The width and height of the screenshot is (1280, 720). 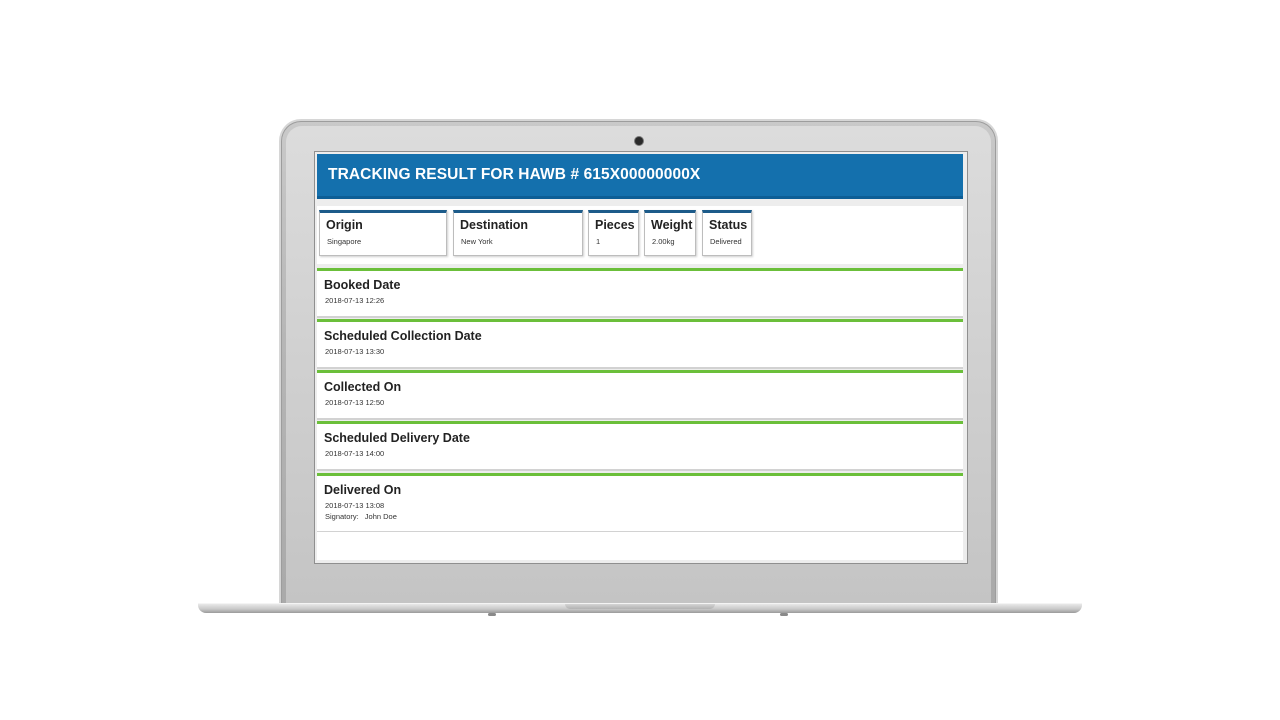 I want to click on tracking-header: TRACKING RESULT FOR HAWB # 615X00000000X, so click(x=640, y=176).